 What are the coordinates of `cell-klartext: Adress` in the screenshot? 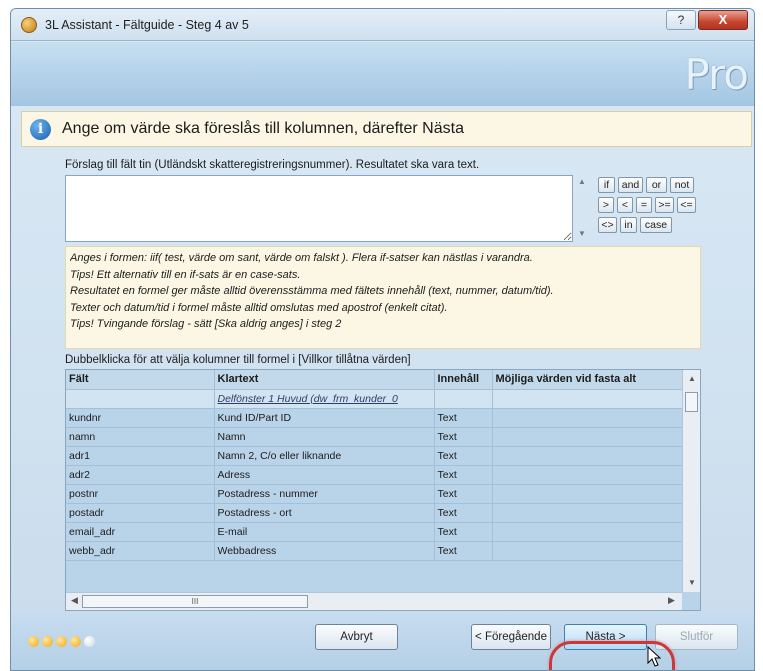 It's located at (324, 475).